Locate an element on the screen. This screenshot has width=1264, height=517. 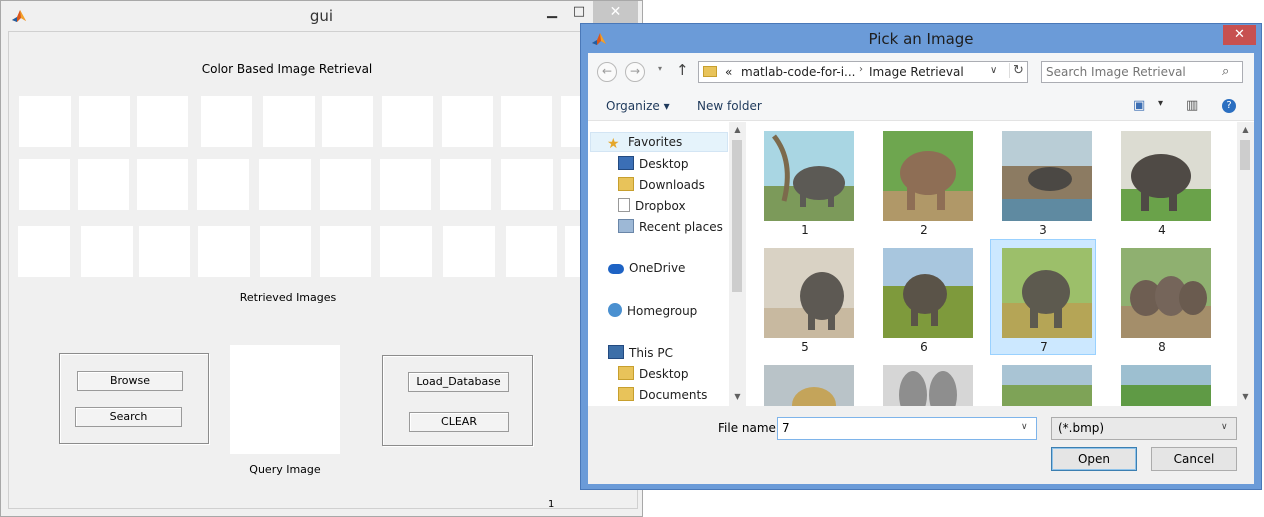
downloads-icon is located at coordinates (626, 184).